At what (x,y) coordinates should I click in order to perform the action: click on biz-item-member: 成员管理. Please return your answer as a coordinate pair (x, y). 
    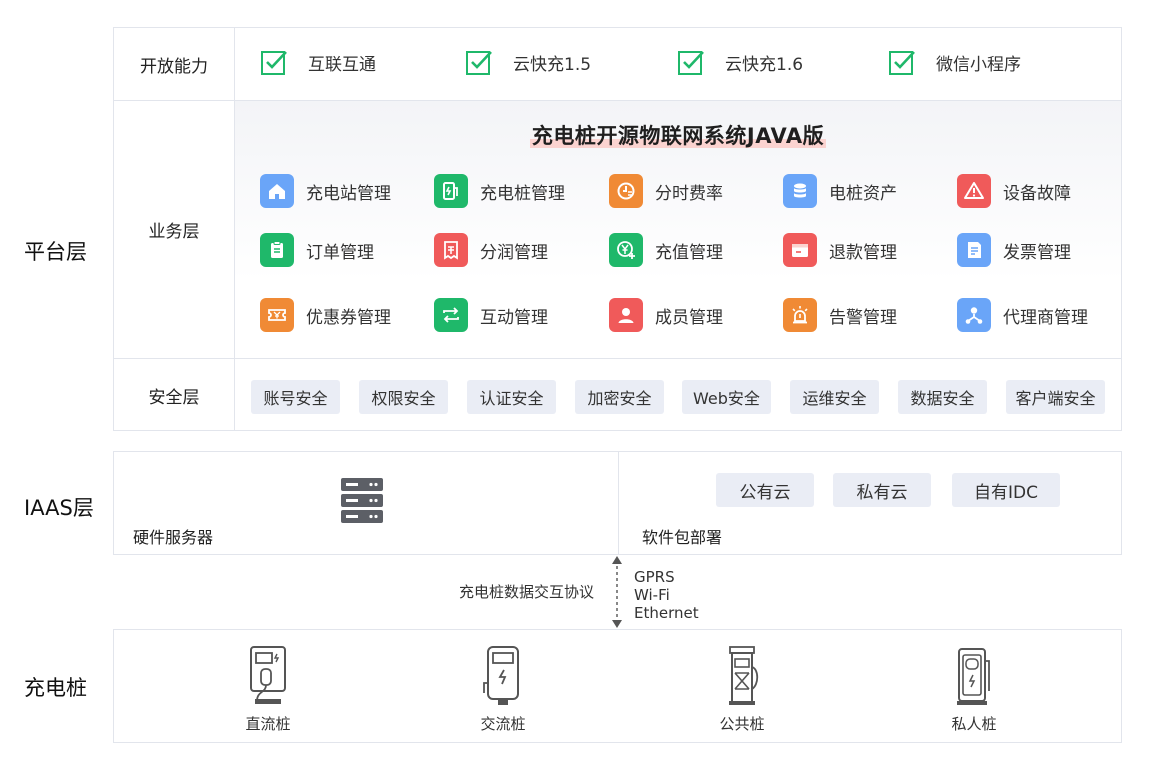
    Looking at the image, I should click on (666, 315).